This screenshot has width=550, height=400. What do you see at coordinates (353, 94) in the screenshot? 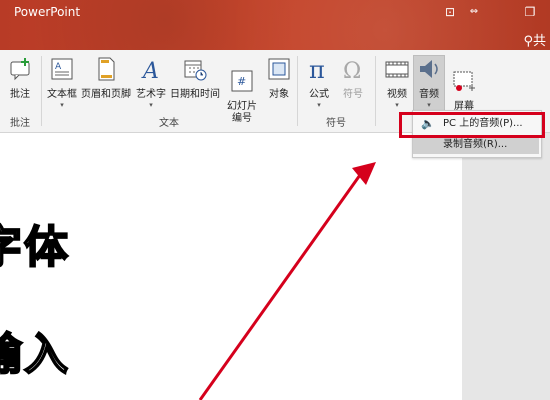
I see `symbol-label: 符号` at bounding box center [353, 94].